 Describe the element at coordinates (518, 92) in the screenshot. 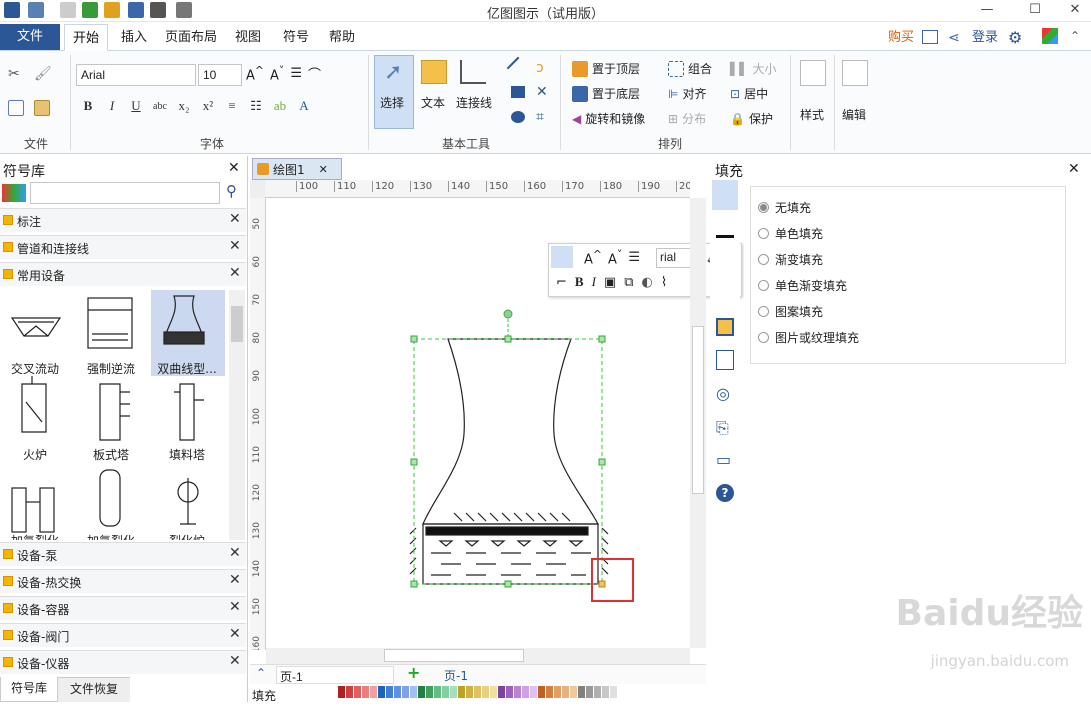

I see `rectangle-tool-icon` at that location.